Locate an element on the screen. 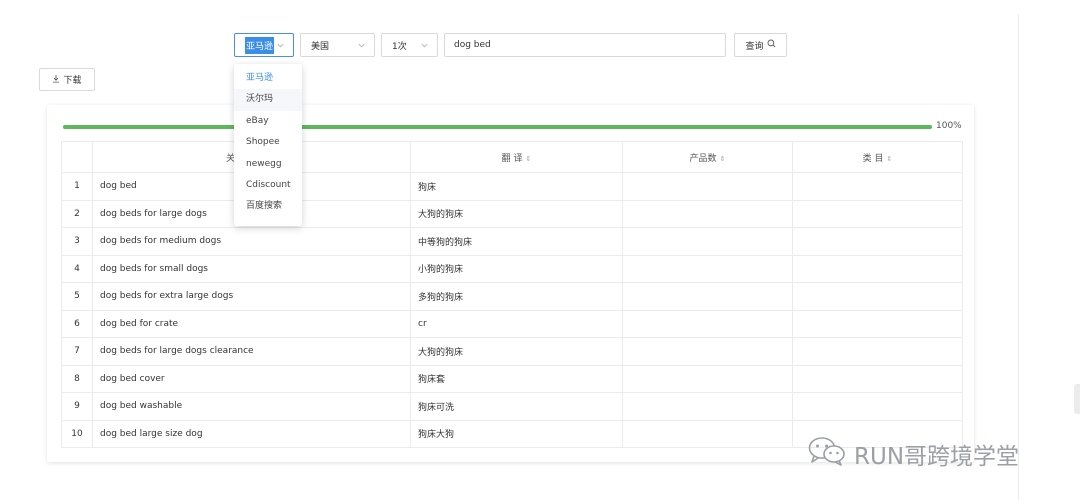 The width and height of the screenshot is (1080, 500). table-row: 3 dog beds for medium dogs 中等狗的狗床 is located at coordinates (512, 241).